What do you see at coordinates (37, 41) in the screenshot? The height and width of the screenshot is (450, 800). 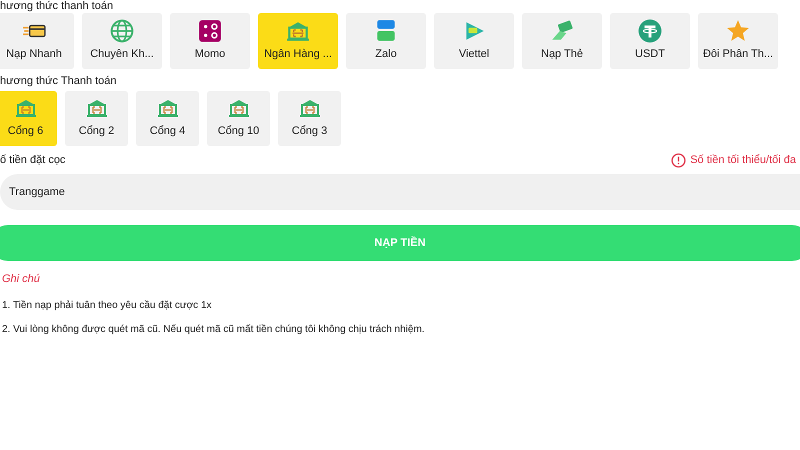 I see `payment-method-tab: Nạp Nhanh` at bounding box center [37, 41].